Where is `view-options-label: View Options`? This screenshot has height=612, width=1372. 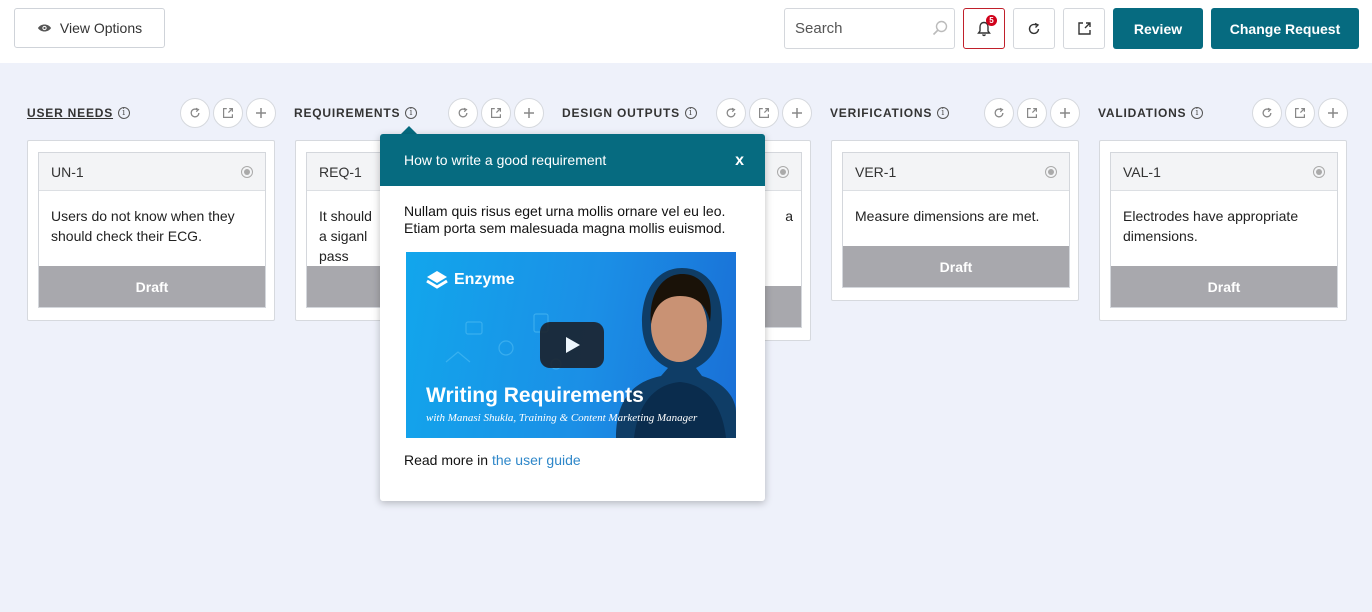 view-options-label: View Options is located at coordinates (101, 28).